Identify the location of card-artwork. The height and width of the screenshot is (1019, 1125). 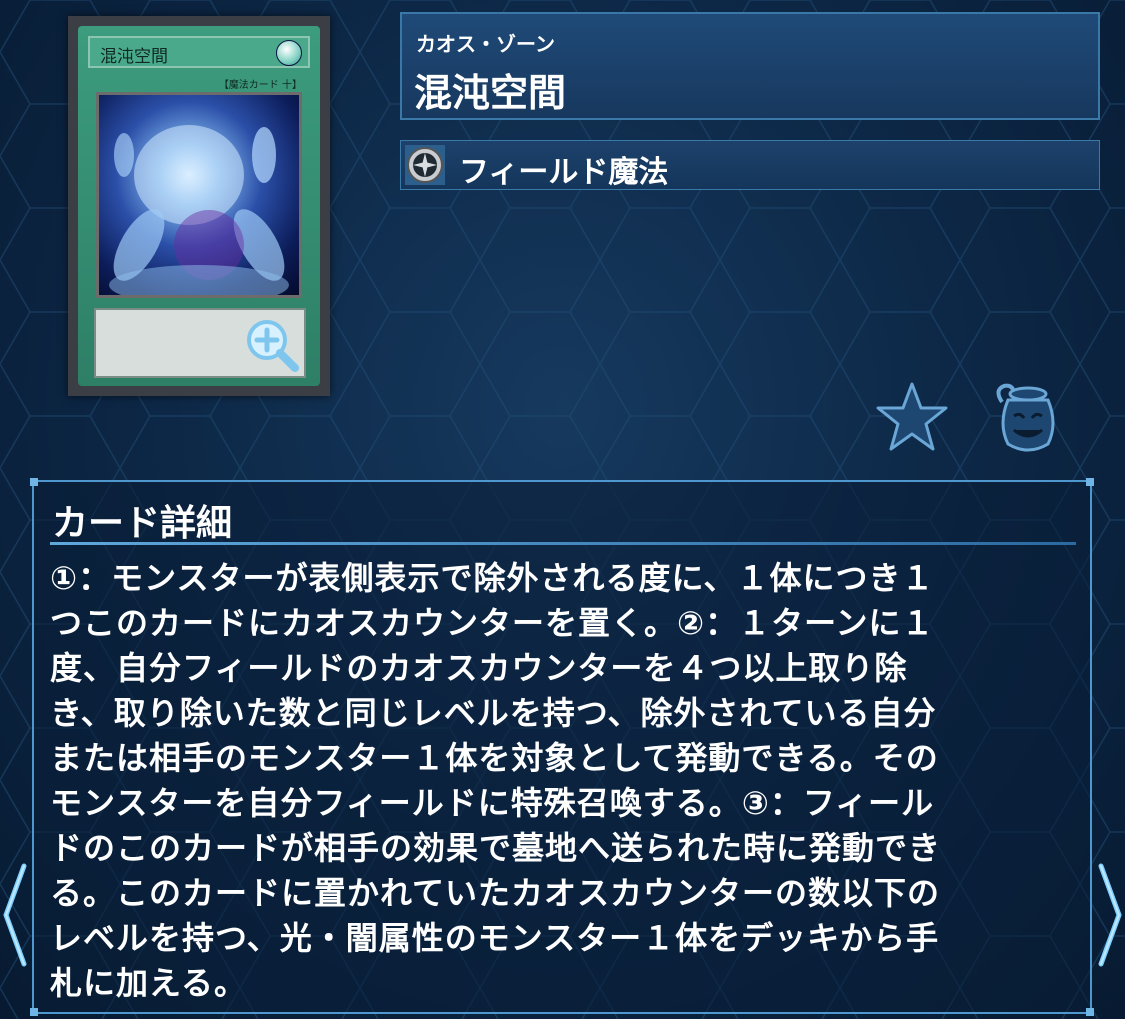
(199, 195).